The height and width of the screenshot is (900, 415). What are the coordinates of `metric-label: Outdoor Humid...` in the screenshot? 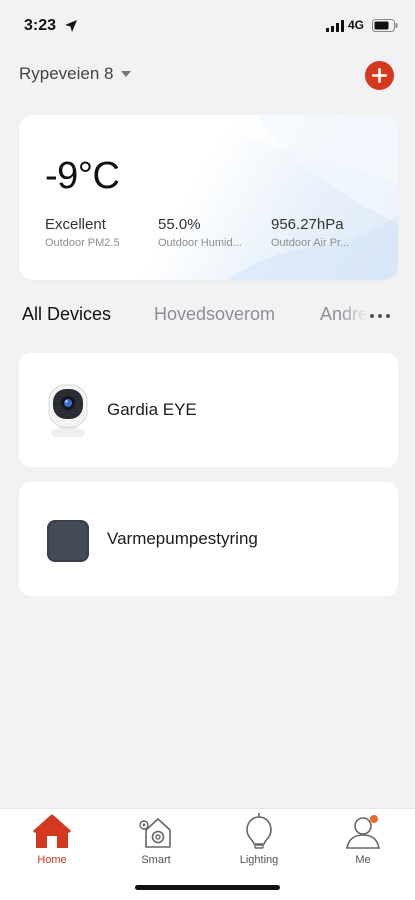 It's located at (200, 243).